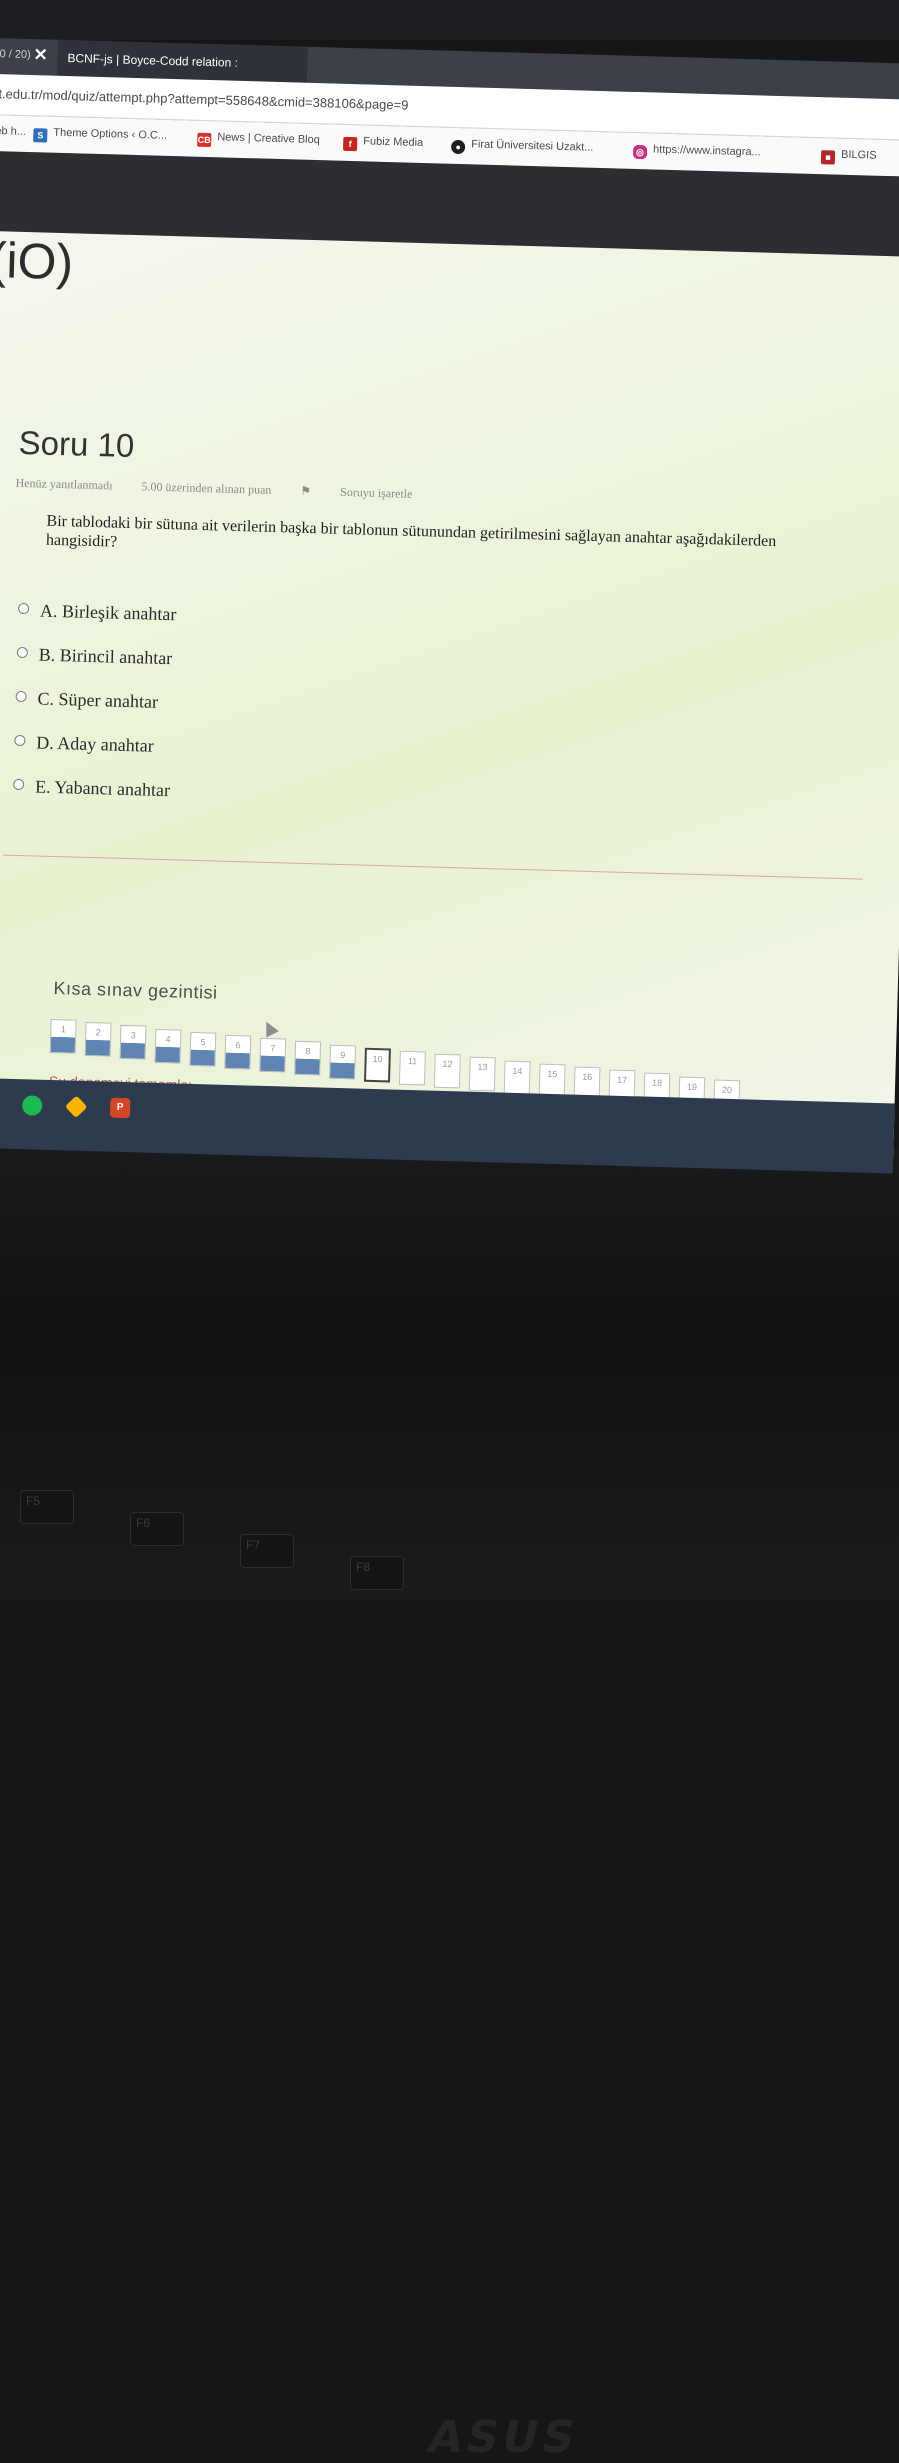 This screenshot has height=2463, width=899. Describe the element at coordinates (102, 788) in the screenshot. I see `answer-label: E. Yabancı anahtar` at that location.